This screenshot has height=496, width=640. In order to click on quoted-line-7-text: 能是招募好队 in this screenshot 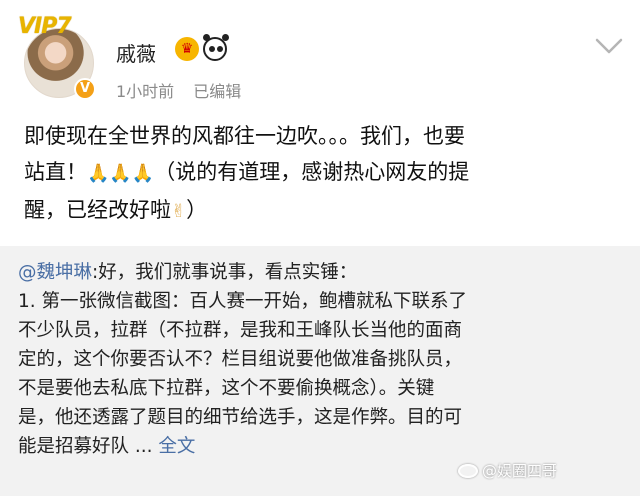, I will do `click(74, 446)`.